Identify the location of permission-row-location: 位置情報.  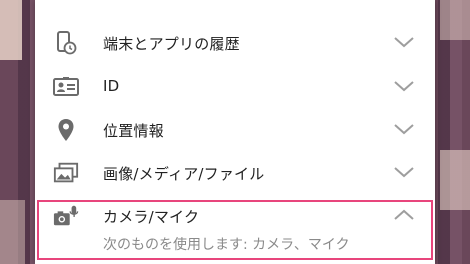
(235, 130).